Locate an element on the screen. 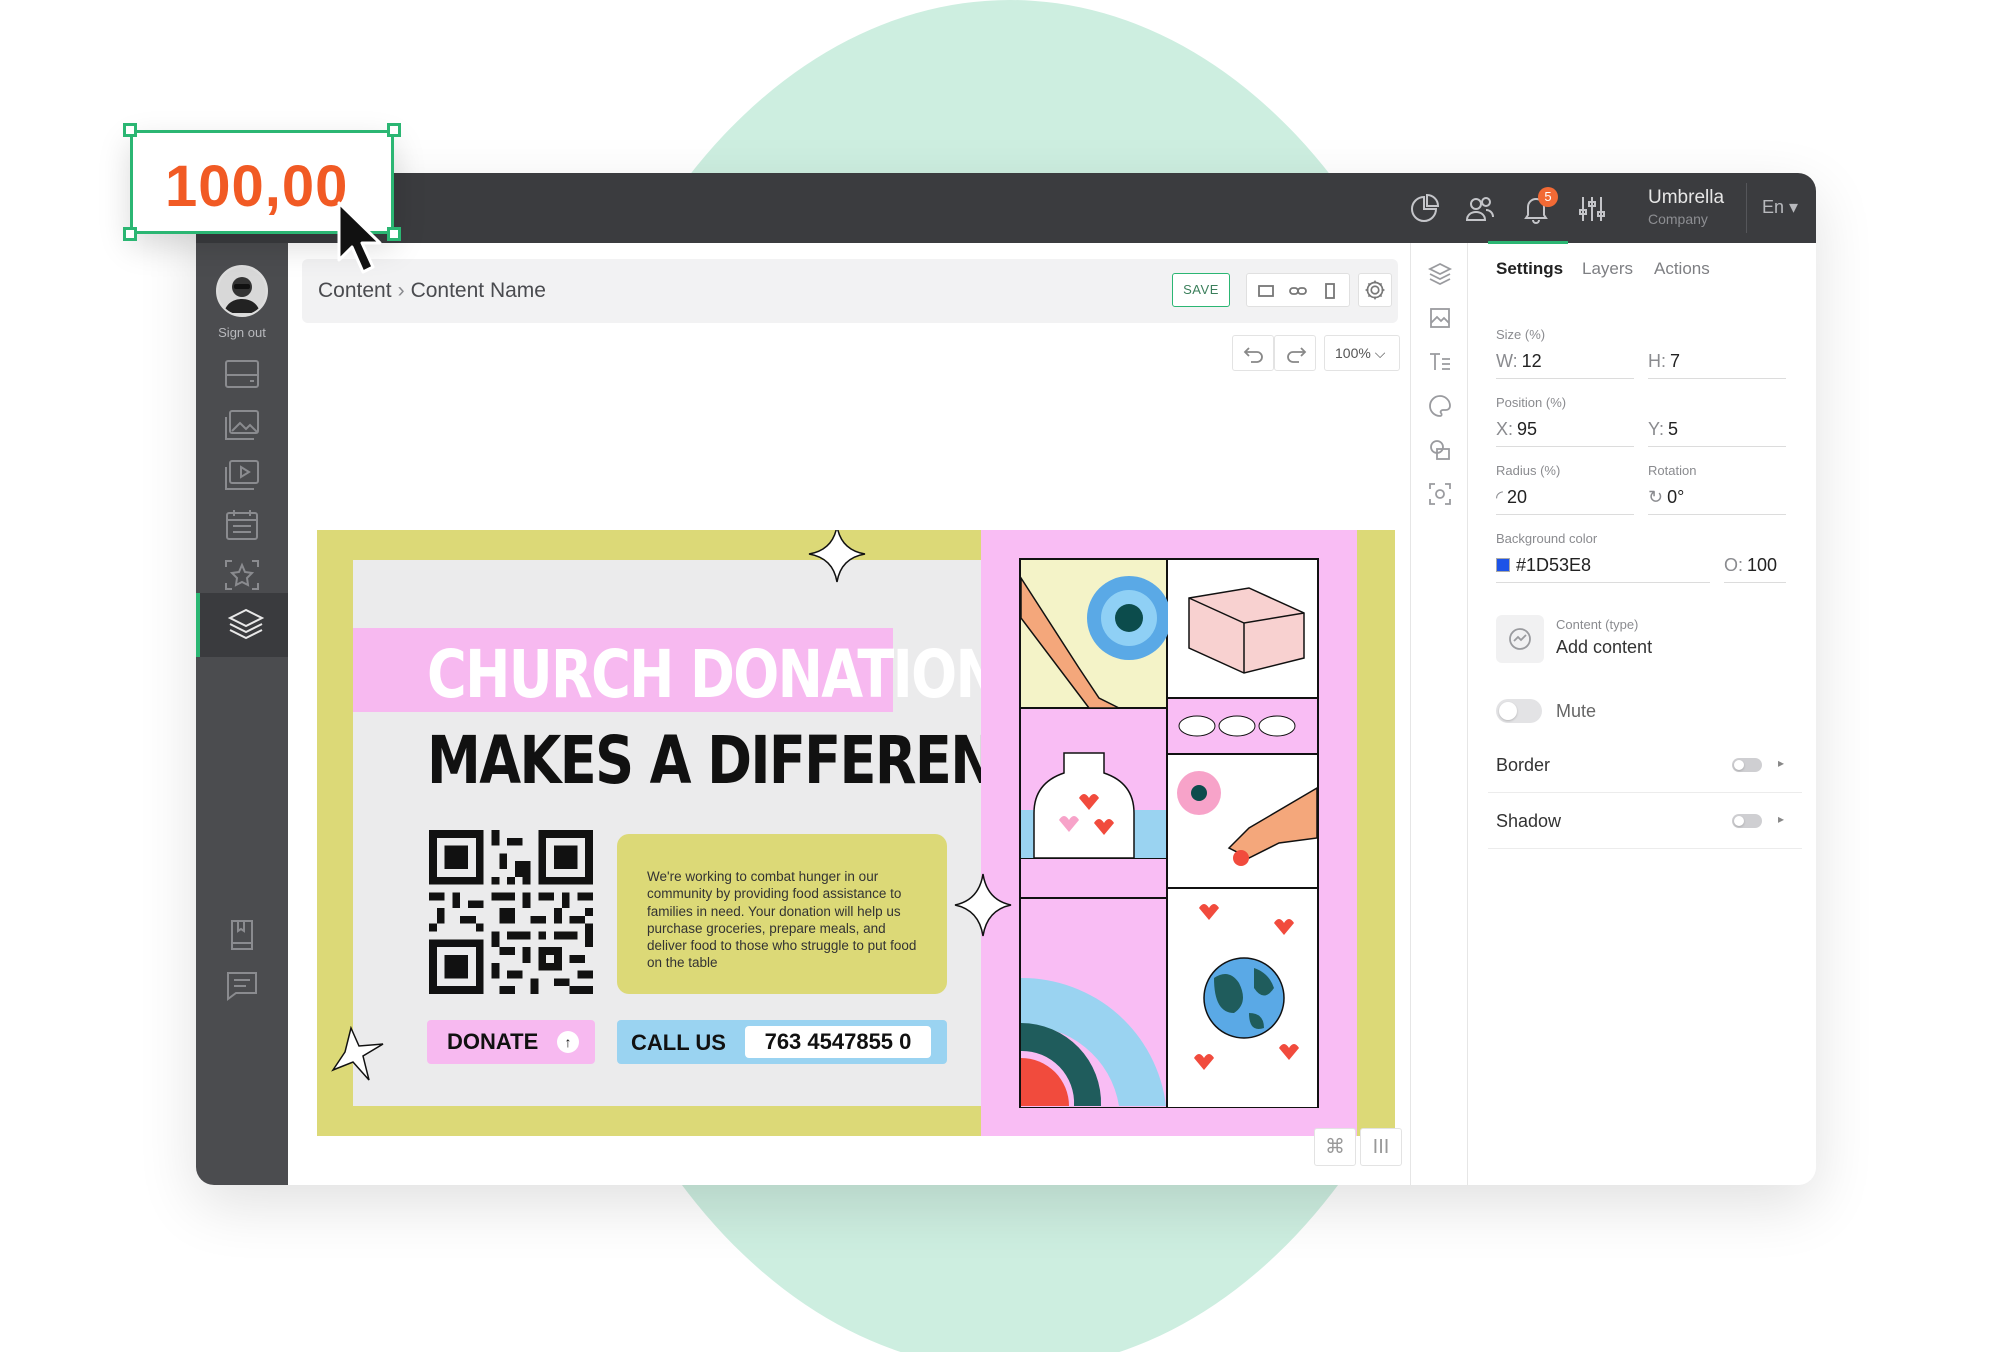 The height and width of the screenshot is (1352, 2012). chart-circle-icon is located at coordinates (1520, 639).